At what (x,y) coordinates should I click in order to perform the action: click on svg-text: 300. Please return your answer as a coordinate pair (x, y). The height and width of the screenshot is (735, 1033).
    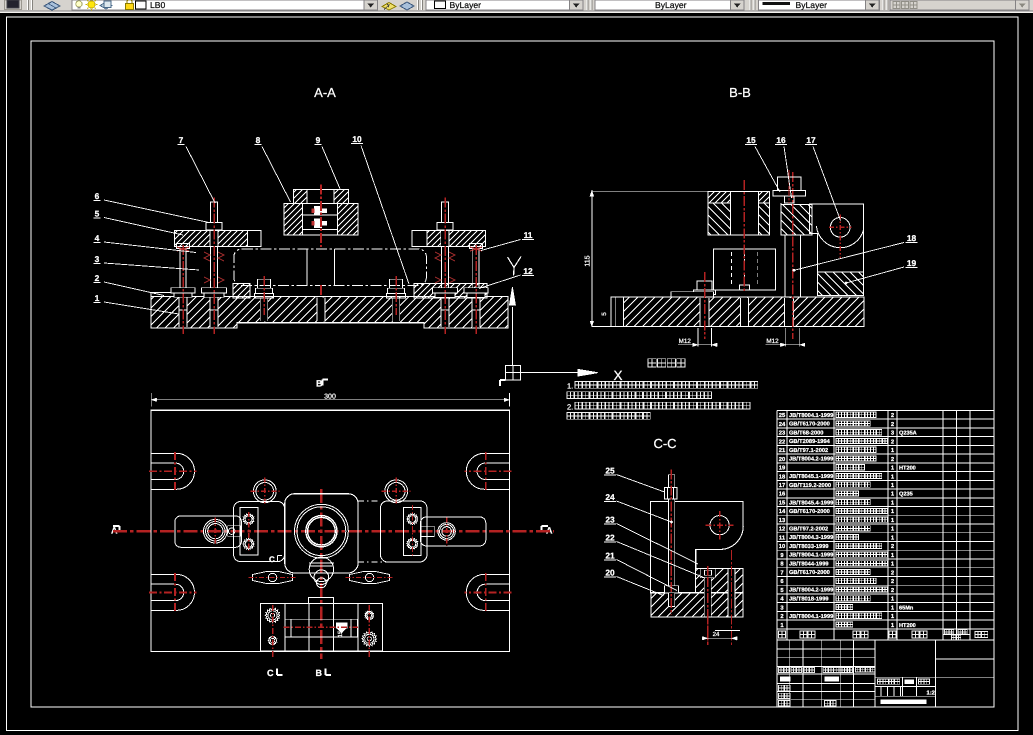
    Looking at the image, I should click on (330, 396).